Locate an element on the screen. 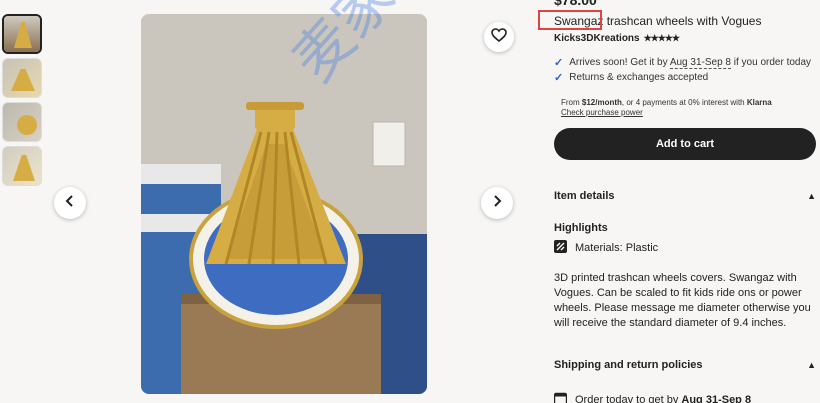  material-row: Materials: Plastic is located at coordinates (606, 248).